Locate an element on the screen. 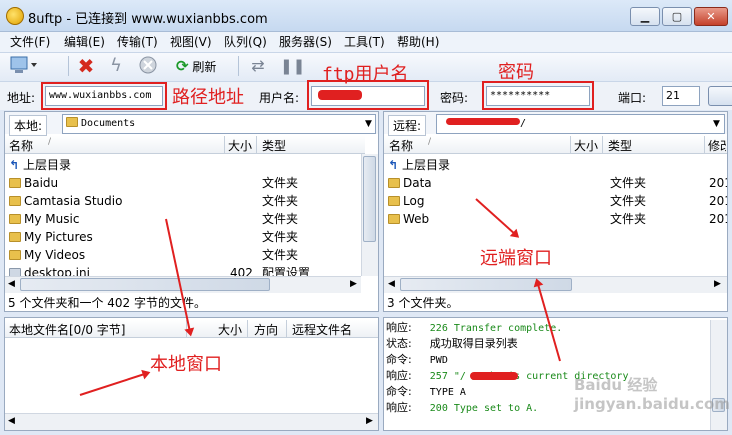  menu-edit: 编辑(E) is located at coordinates (84, 42).